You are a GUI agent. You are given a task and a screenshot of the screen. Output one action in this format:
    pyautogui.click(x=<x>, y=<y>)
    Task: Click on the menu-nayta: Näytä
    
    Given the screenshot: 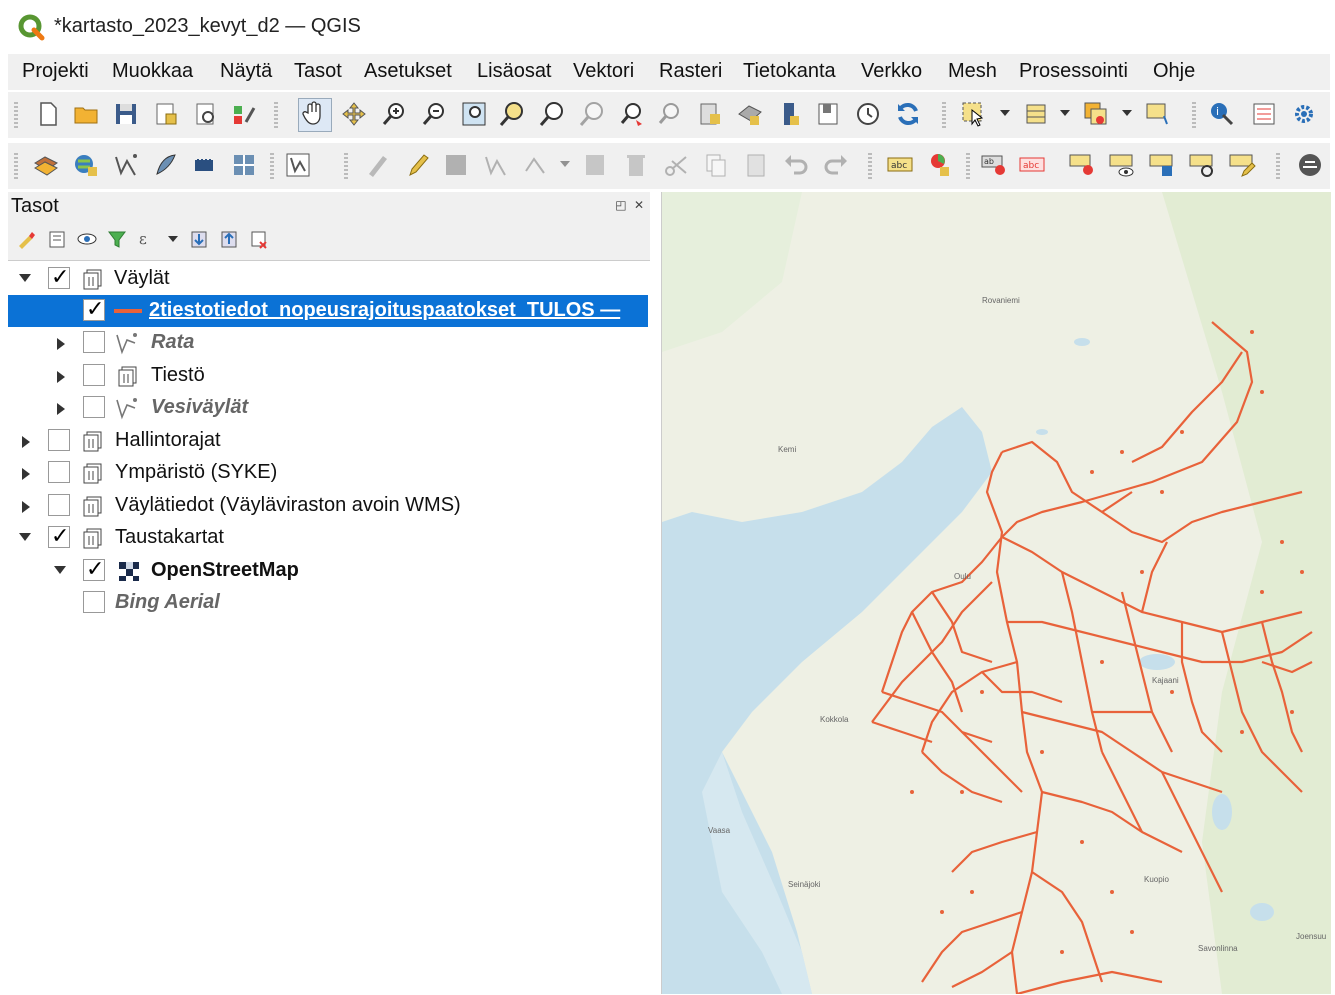 What is the action you would take?
    pyautogui.click(x=246, y=71)
    